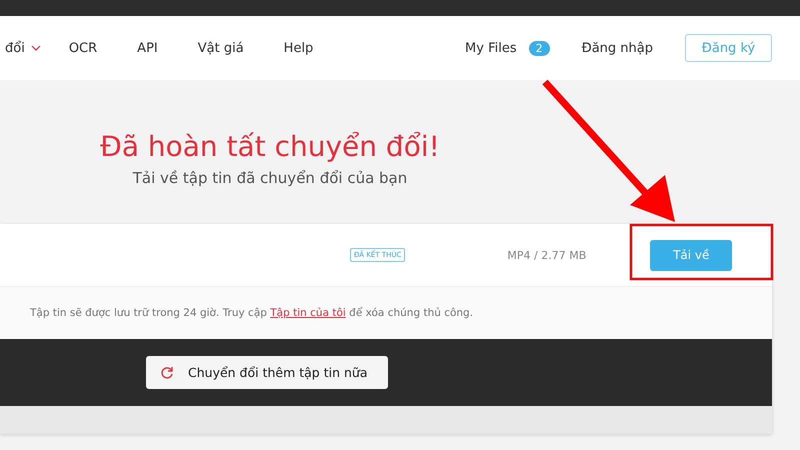  What do you see at coordinates (299, 48) in the screenshot?
I see `nav-link: Help` at bounding box center [299, 48].